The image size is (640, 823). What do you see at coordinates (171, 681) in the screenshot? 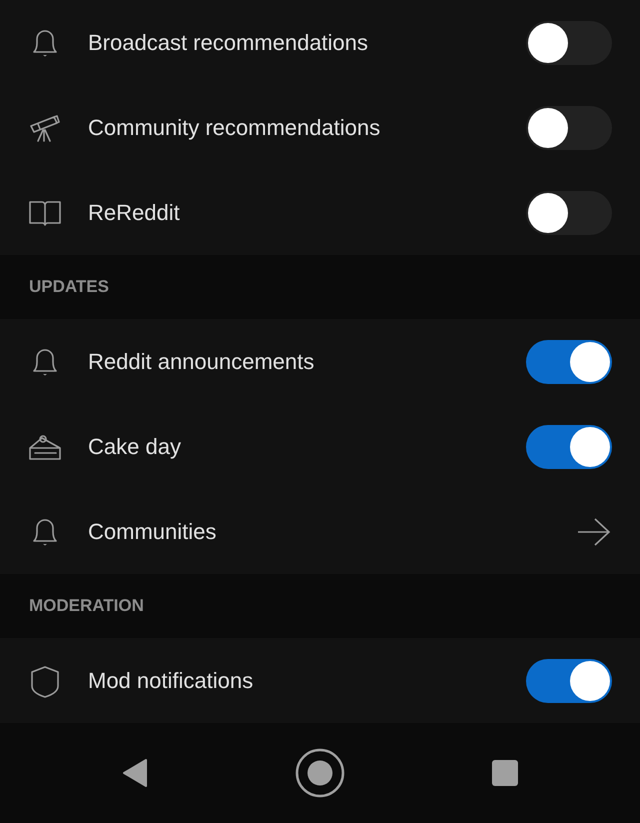
I see `setting-label: Mod notifications` at bounding box center [171, 681].